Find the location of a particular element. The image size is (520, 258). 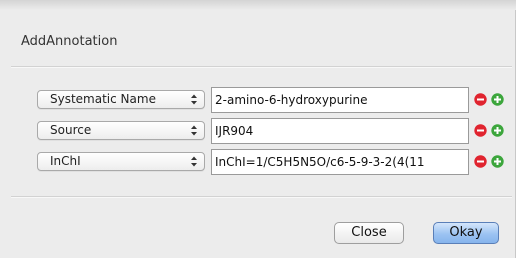

annotation-row: Systematic Name 2-amino-6-hydroxypurine is located at coordinates (272, 100).